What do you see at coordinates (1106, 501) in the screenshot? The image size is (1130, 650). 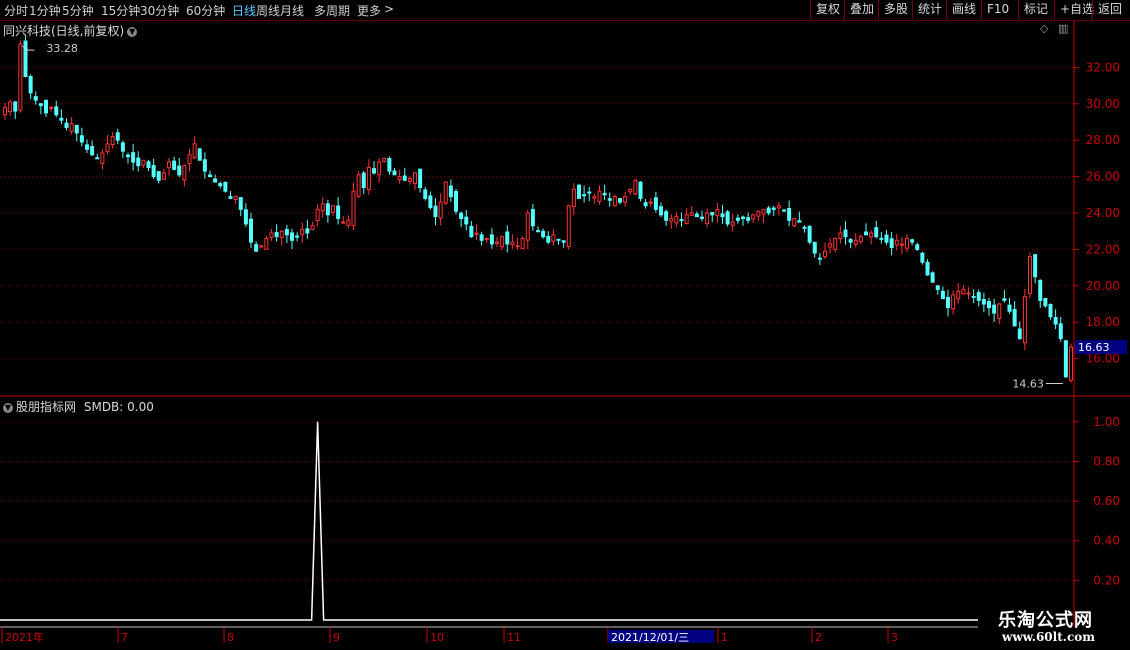 I see `indicator-tick-label: 0.60` at bounding box center [1106, 501].